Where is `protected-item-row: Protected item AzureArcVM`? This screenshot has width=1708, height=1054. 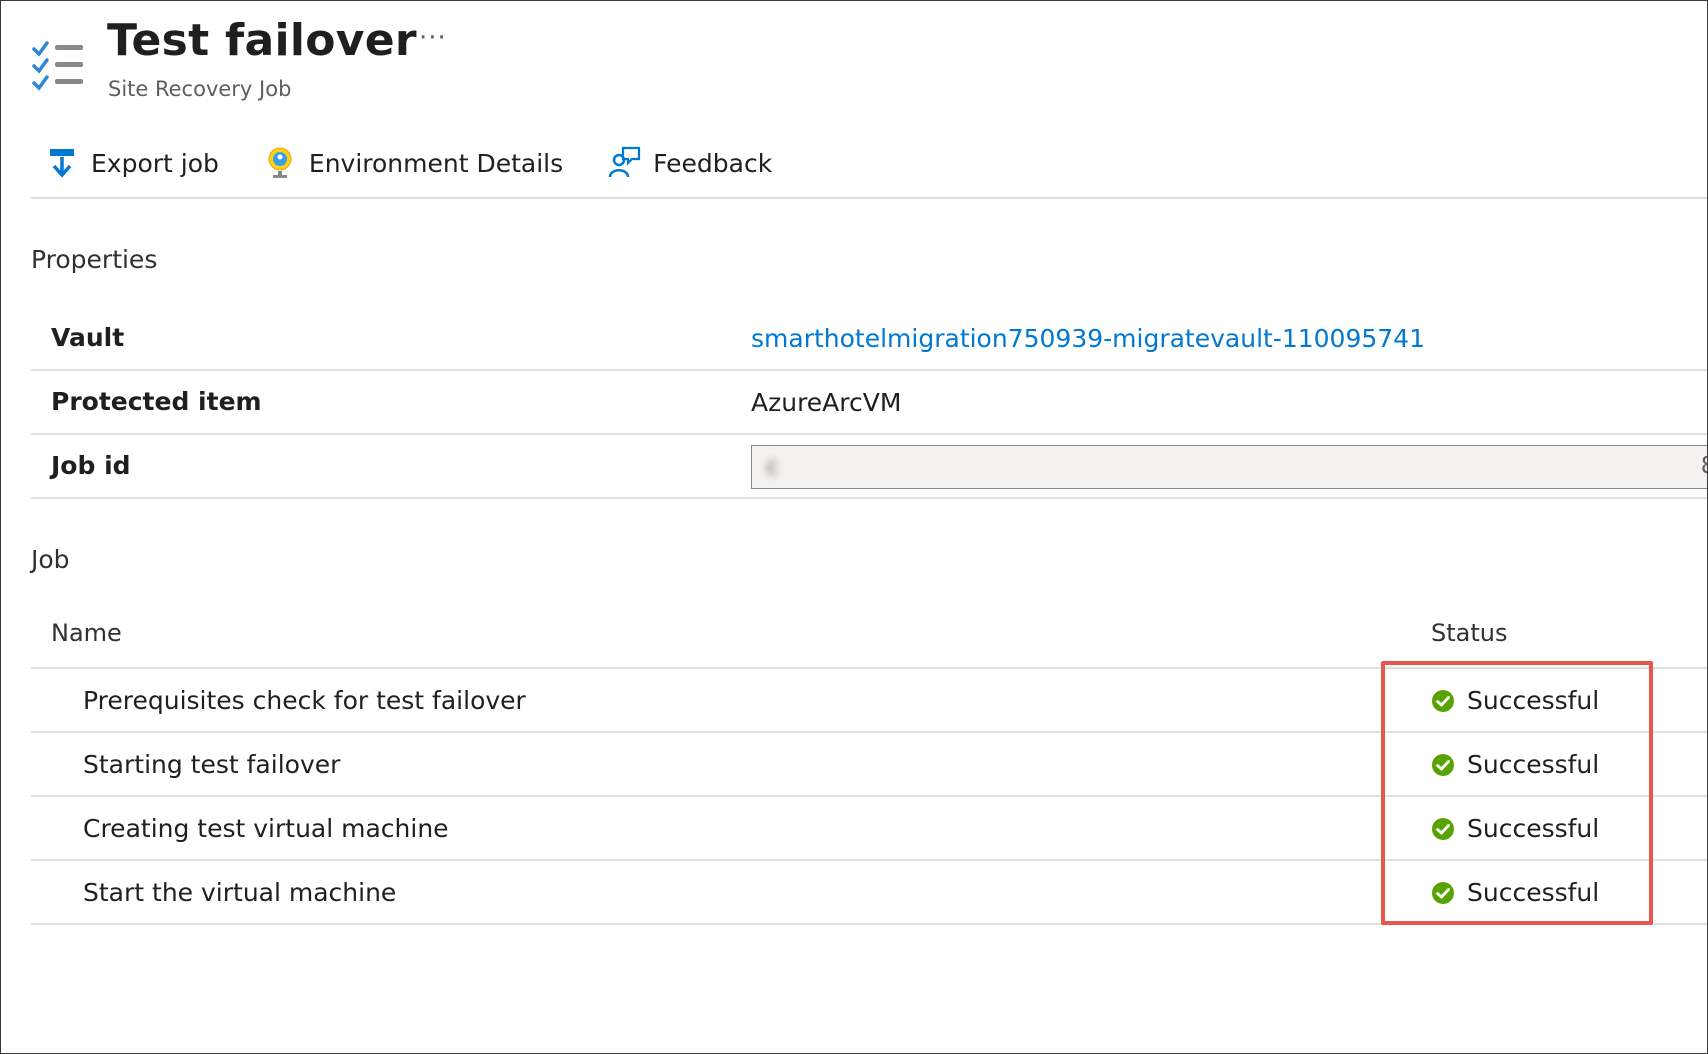
protected-item-row: Protected item AzureArcVM is located at coordinates (869, 403).